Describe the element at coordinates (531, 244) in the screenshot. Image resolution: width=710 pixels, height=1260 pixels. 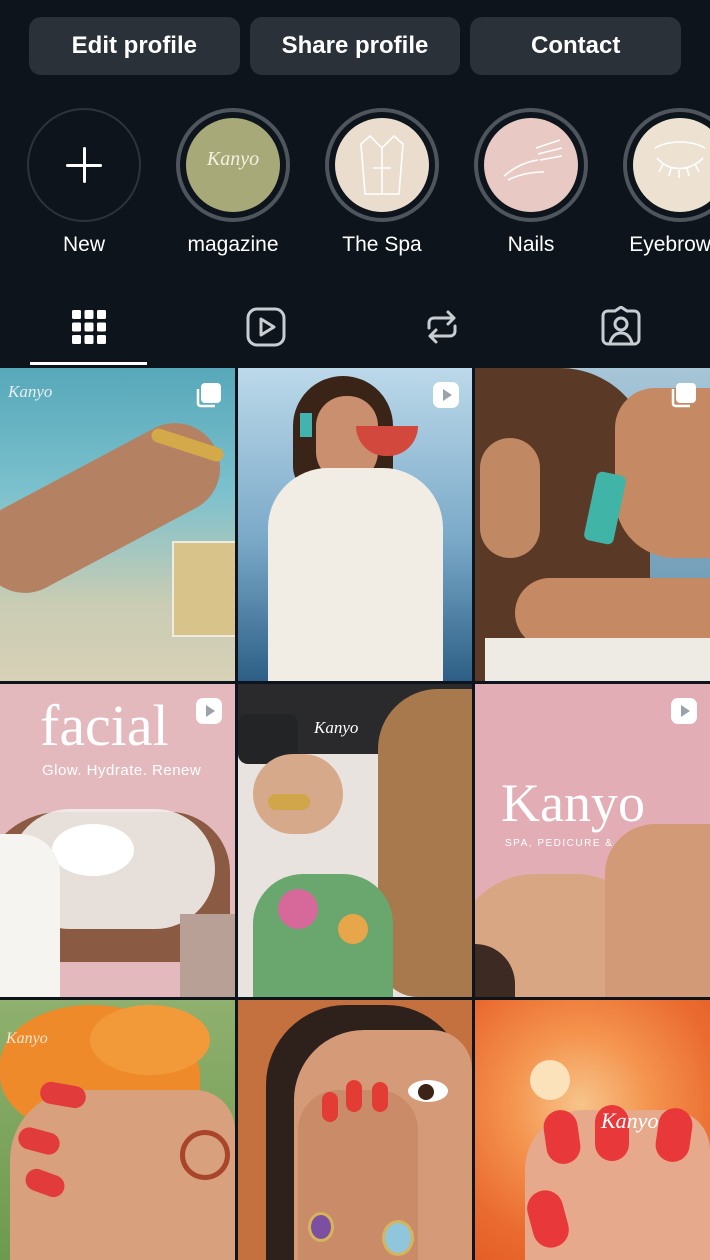
I see `highlight-label: Nails` at that location.